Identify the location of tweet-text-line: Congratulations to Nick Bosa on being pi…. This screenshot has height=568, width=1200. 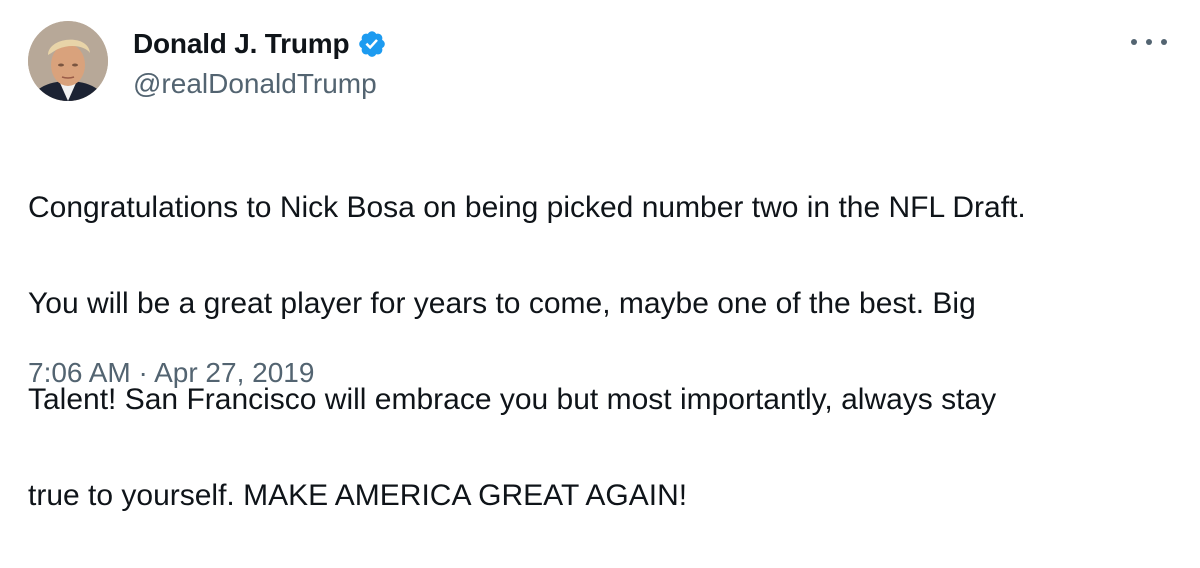
(527, 207).